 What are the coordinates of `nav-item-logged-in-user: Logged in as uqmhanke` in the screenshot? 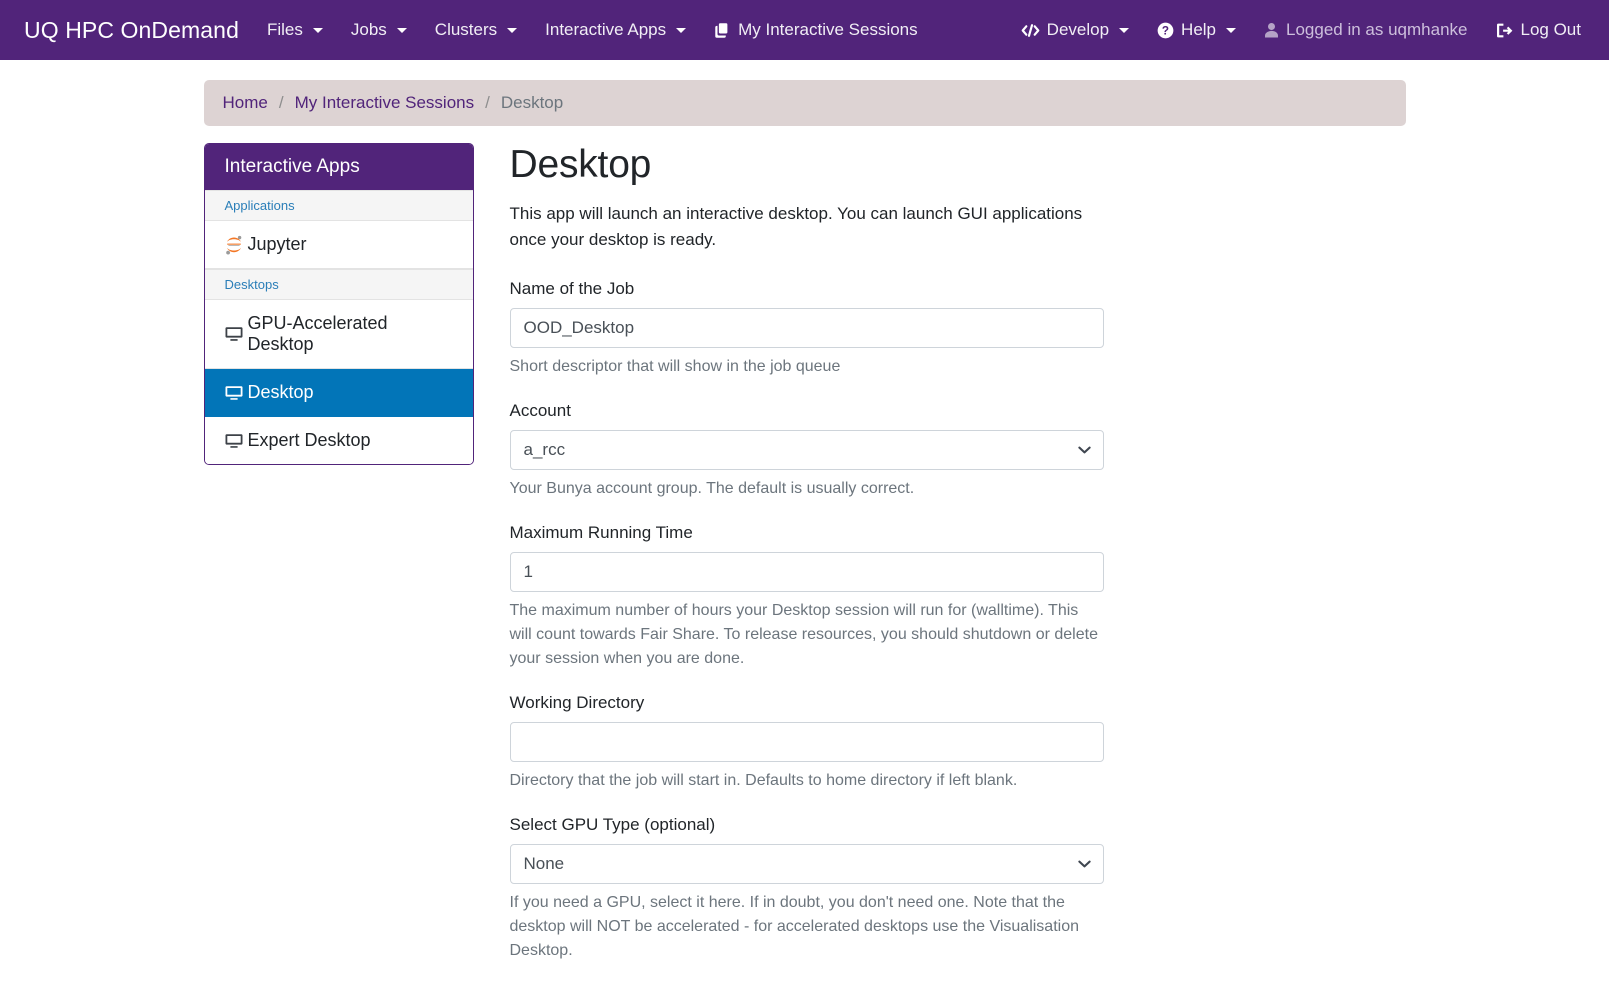 It's located at (1365, 30).